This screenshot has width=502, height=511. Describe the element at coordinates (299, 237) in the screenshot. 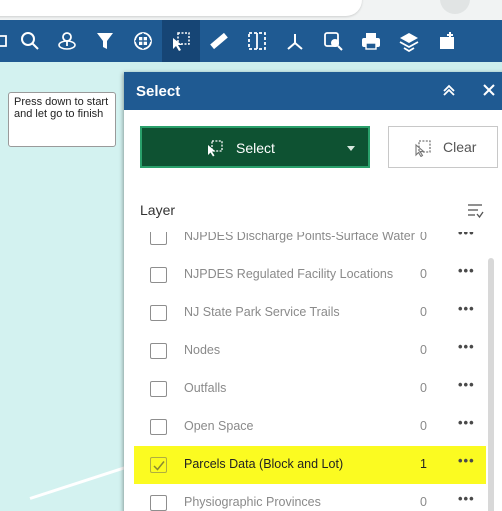

I see `layer-name: NJPDES Discharge Points-Surface Water` at that location.